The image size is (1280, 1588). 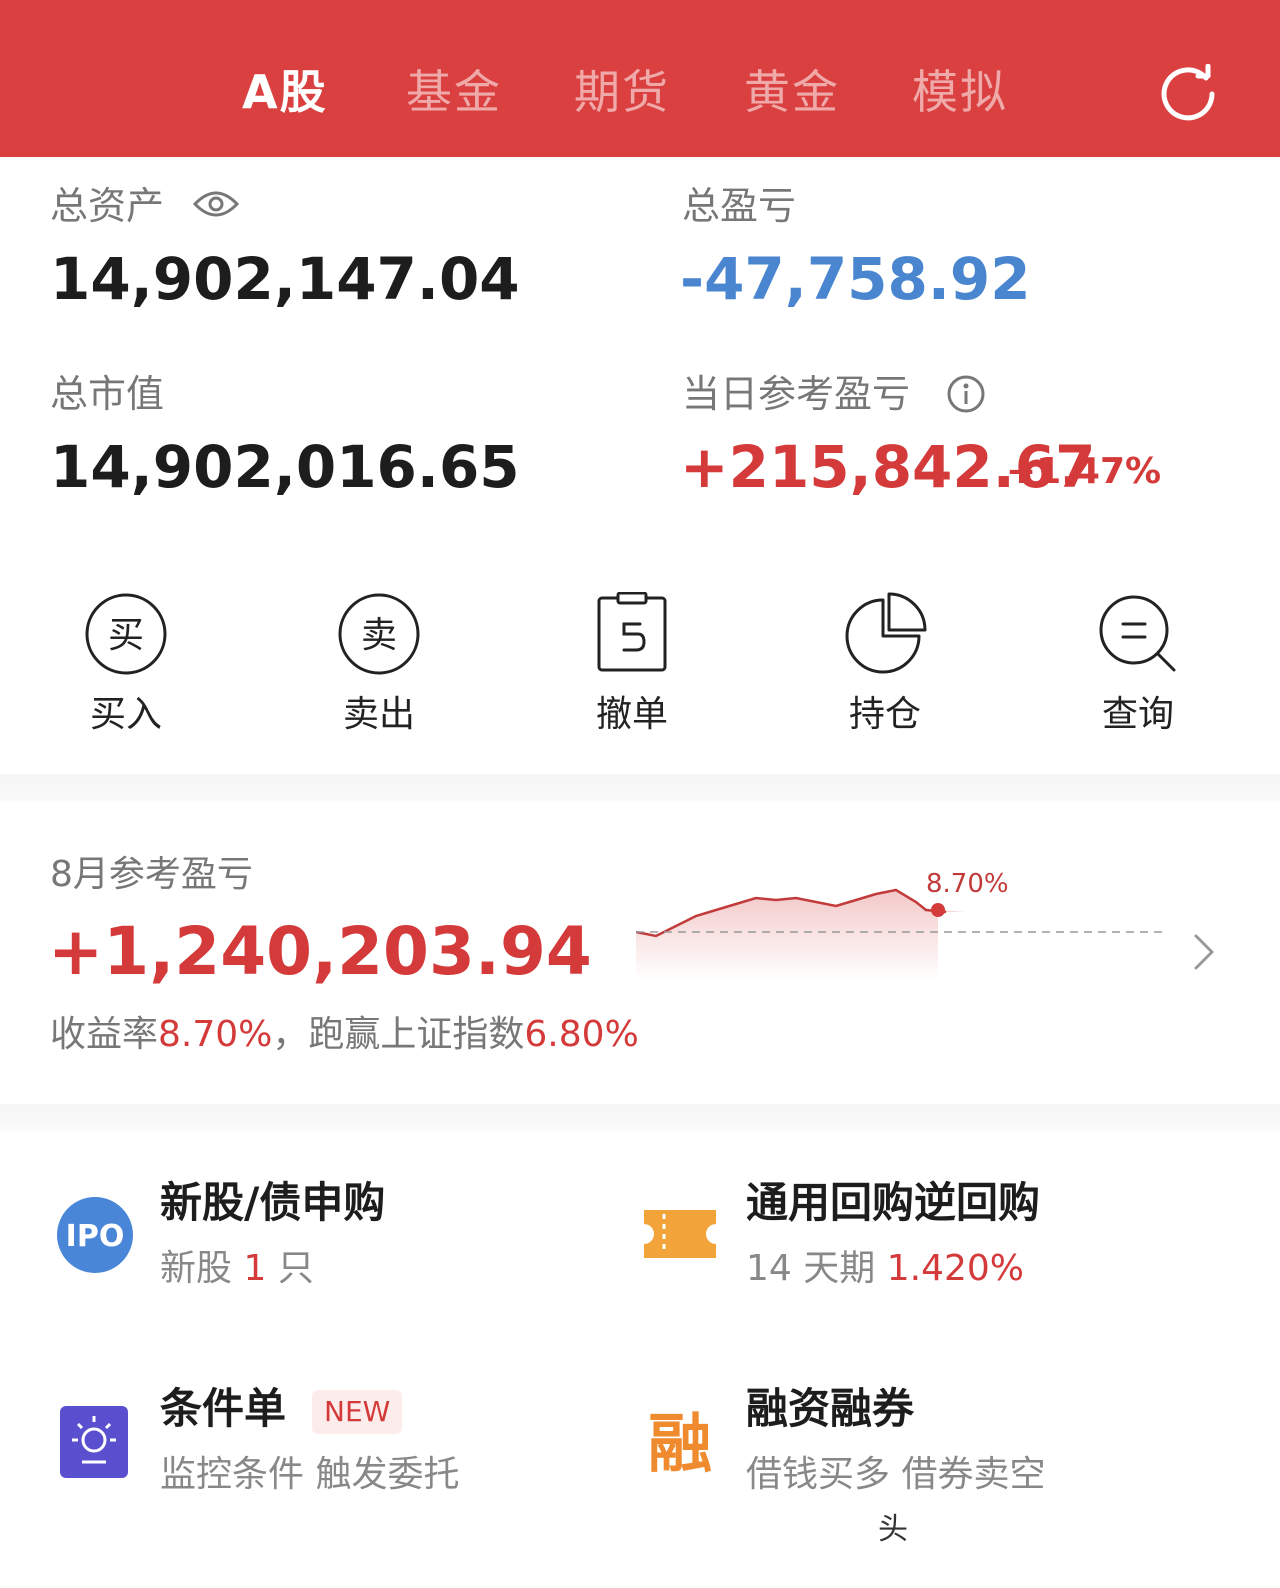 What do you see at coordinates (1084, 471) in the screenshot?
I see `daily-pl-percent: +1.47%` at bounding box center [1084, 471].